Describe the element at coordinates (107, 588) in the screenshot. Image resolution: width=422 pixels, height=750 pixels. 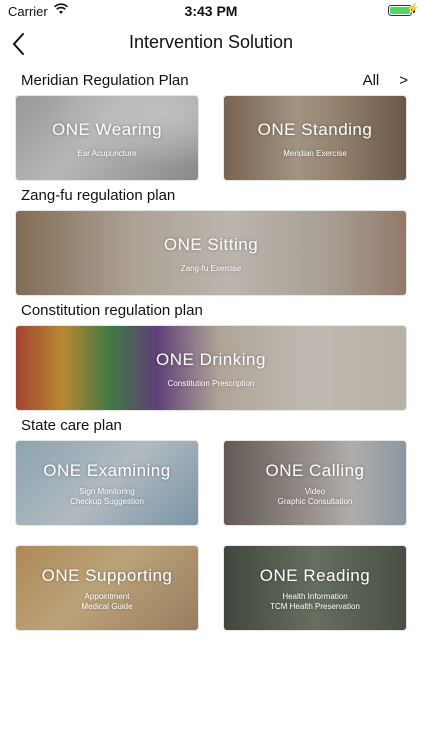
I see `card-one-supporting: ONE Supporting Appointment Medical Guide` at that location.